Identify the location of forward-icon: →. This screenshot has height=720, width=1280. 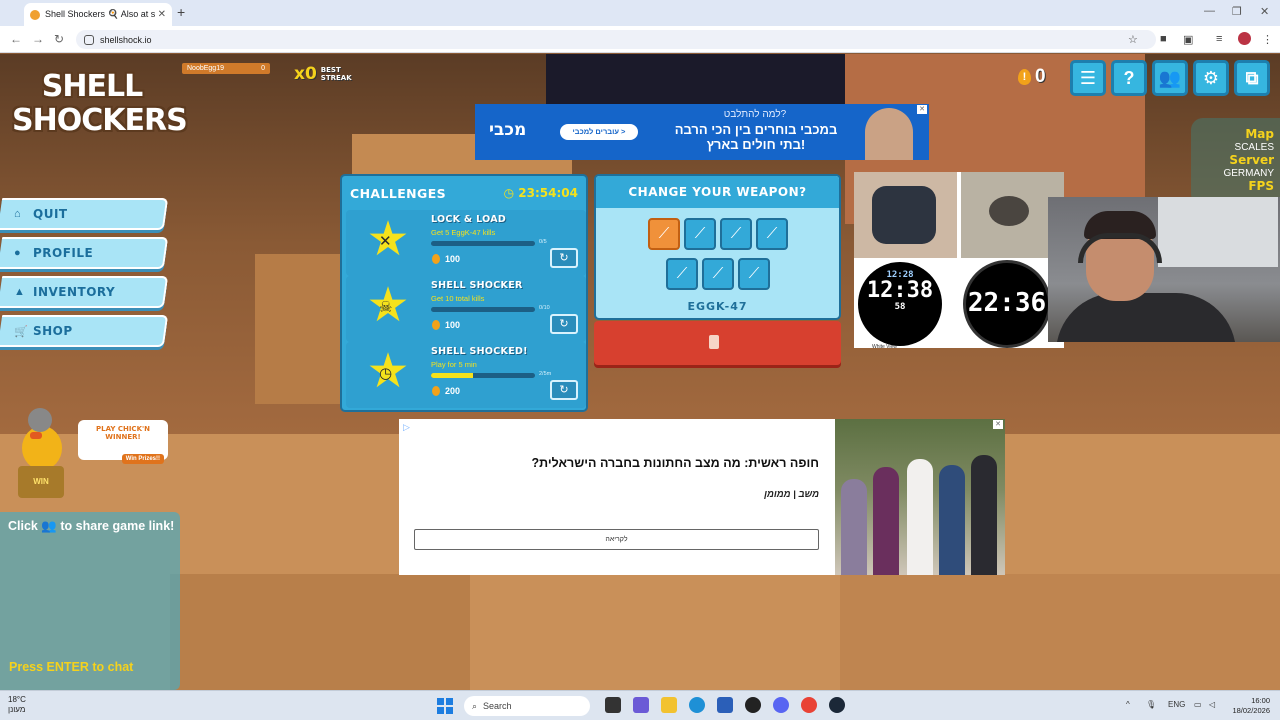
(38, 39).